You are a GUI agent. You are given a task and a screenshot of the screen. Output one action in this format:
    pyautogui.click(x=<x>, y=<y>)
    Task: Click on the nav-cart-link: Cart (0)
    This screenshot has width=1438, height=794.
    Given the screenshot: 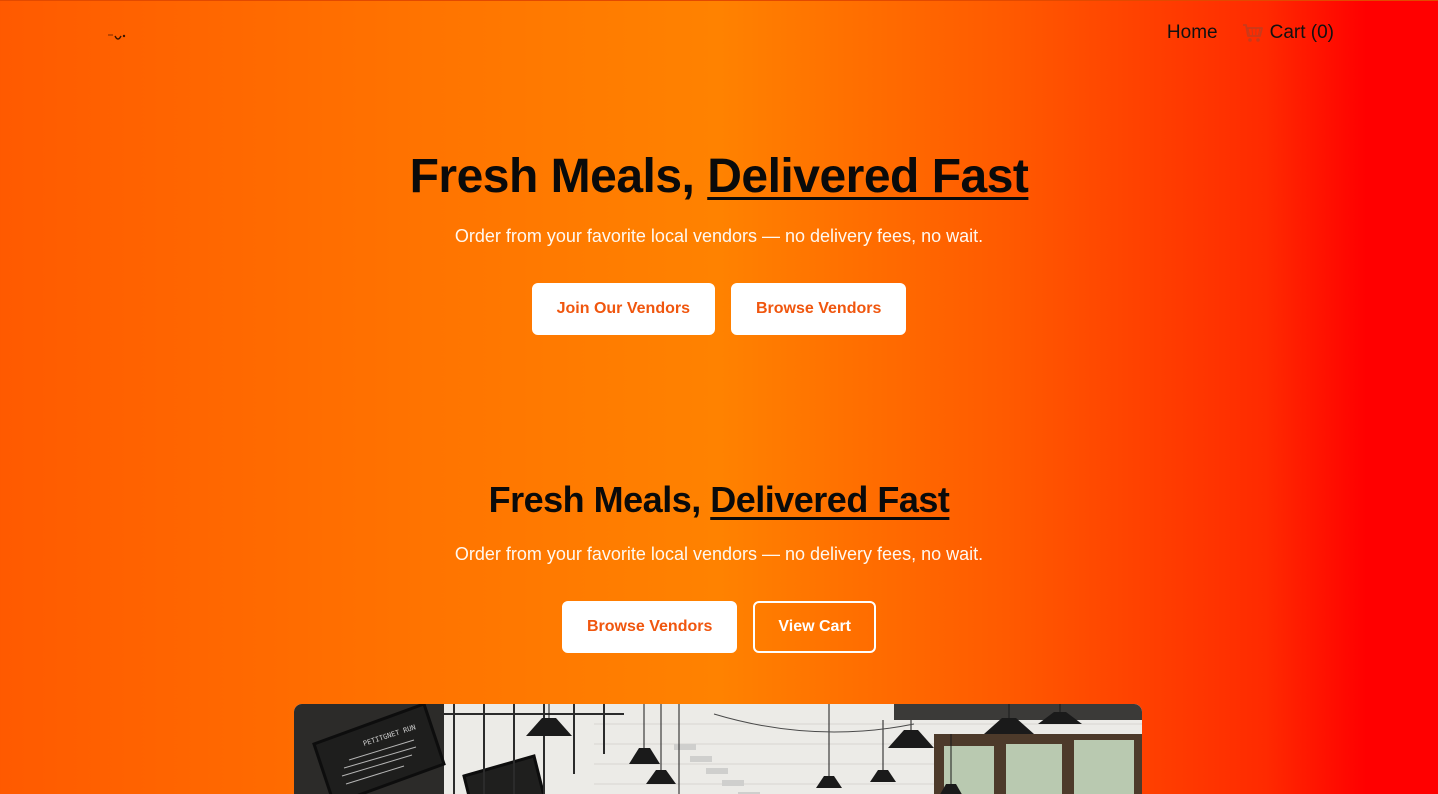 What is the action you would take?
    pyautogui.click(x=1288, y=33)
    